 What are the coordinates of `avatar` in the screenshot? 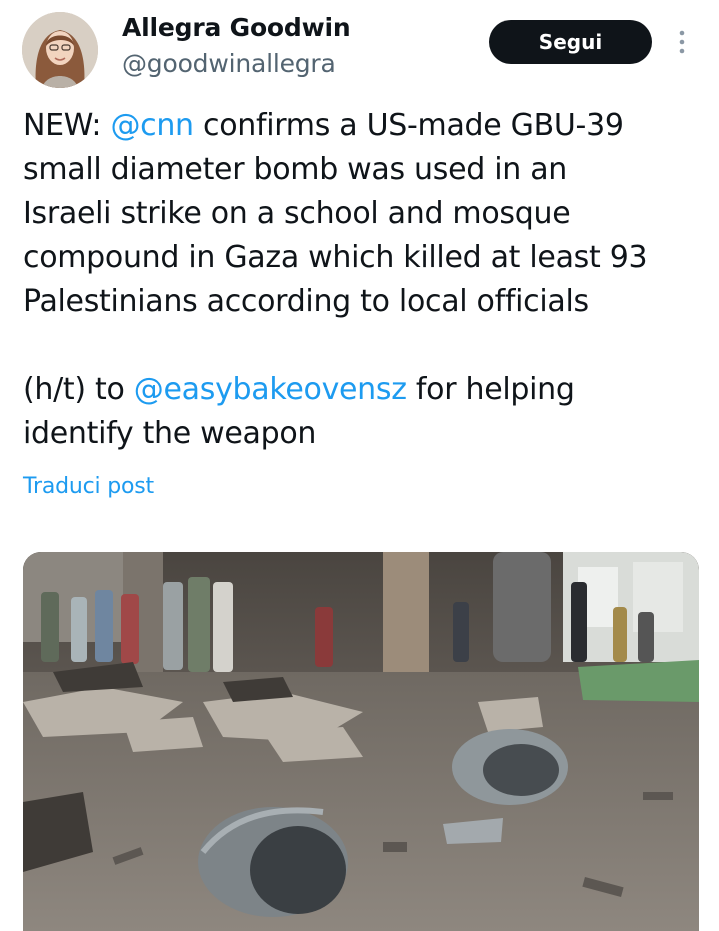 It's located at (60, 50).